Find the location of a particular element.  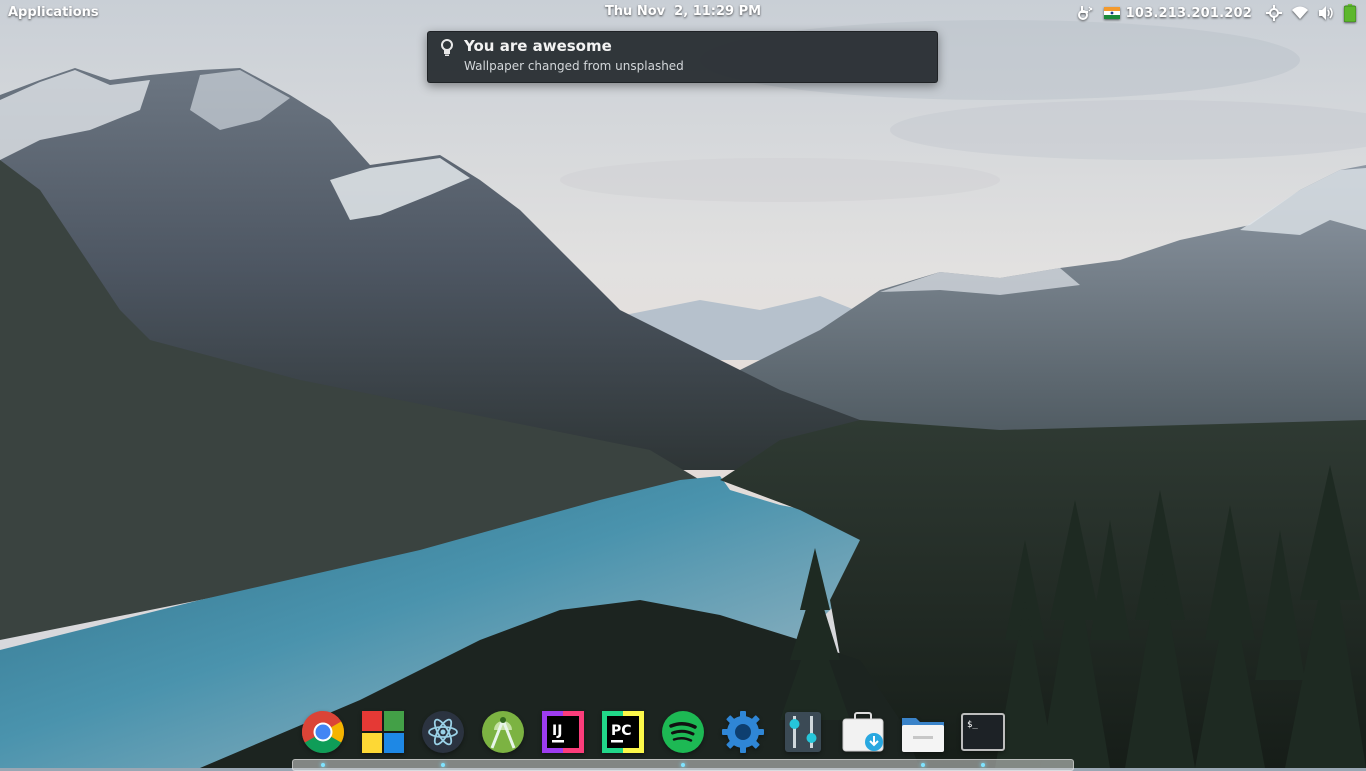

lightbulb-icon is located at coordinates (447, 47).